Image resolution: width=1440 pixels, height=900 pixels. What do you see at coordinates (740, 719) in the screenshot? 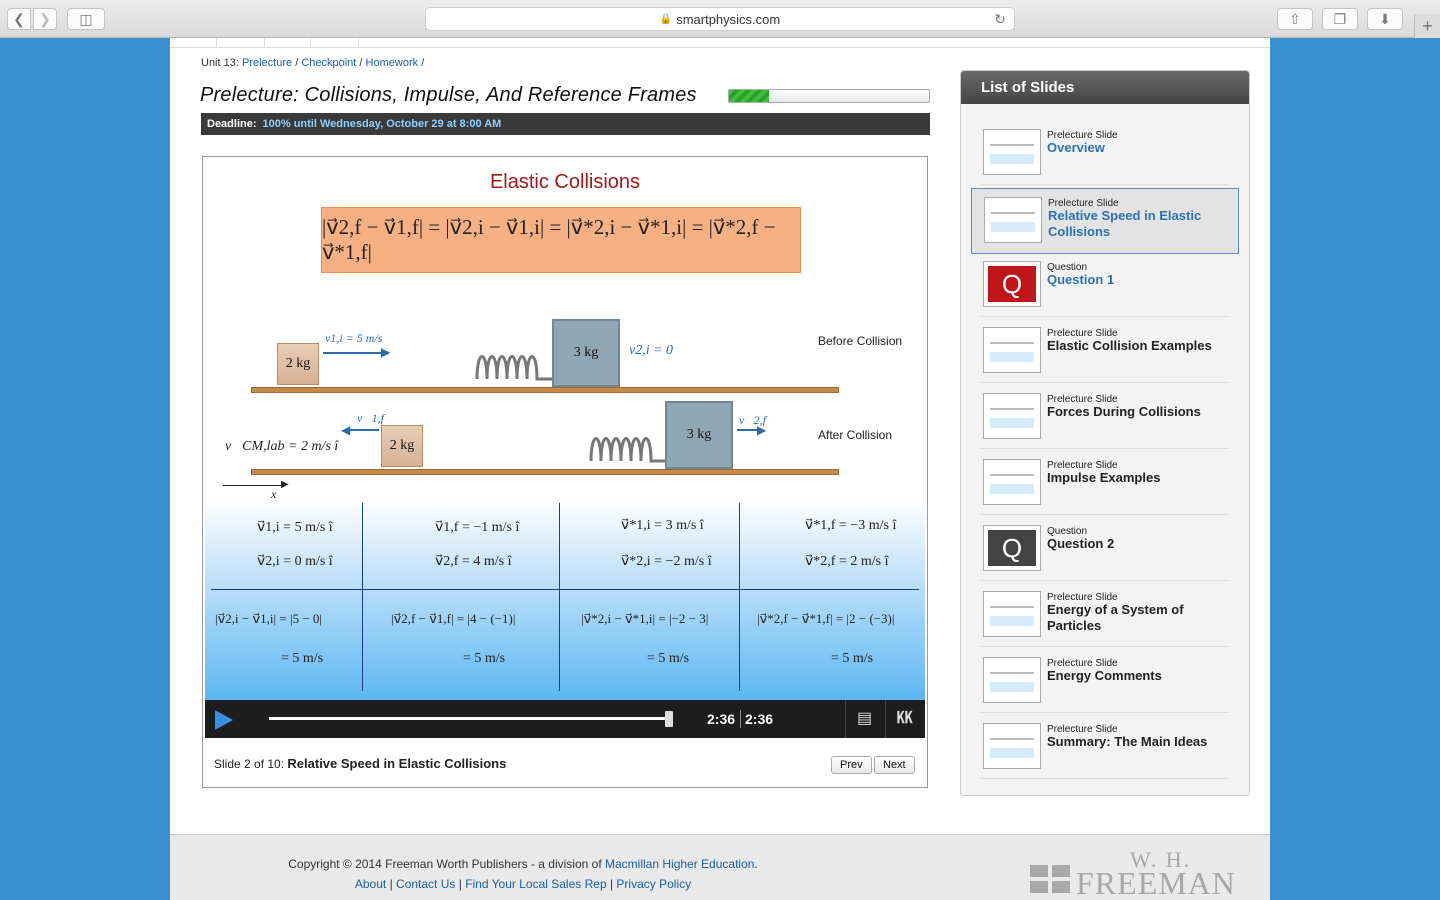
I see `time-divider` at bounding box center [740, 719].